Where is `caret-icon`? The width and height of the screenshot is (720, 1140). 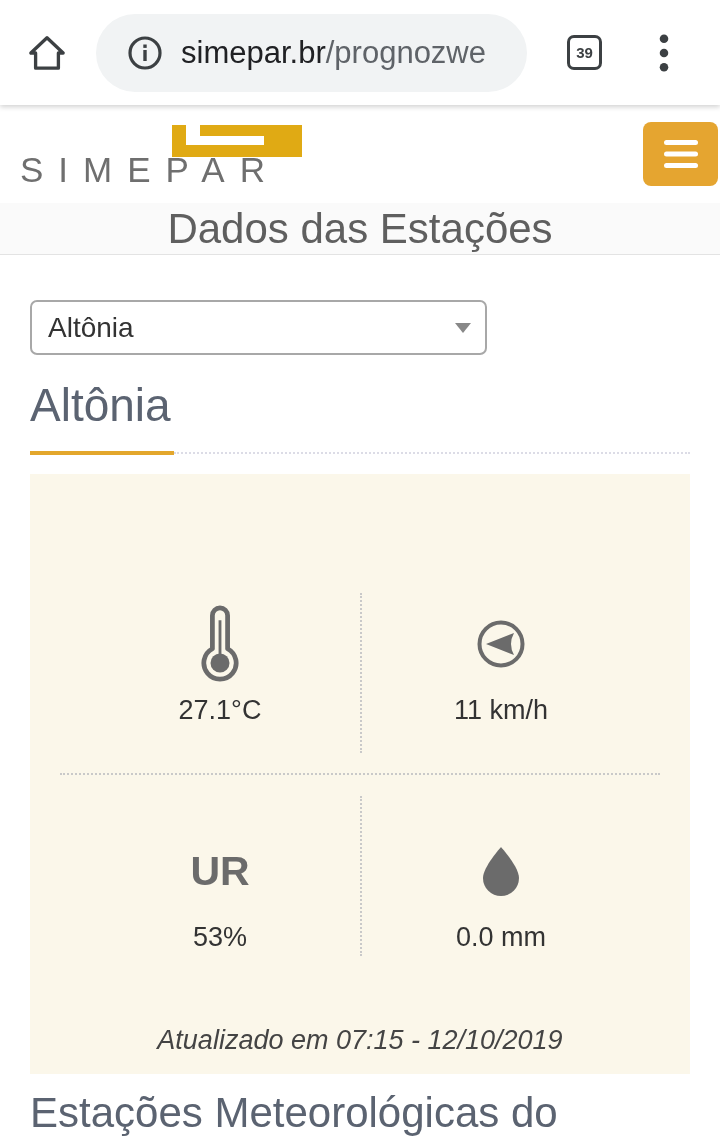
caret-icon is located at coordinates (463, 327).